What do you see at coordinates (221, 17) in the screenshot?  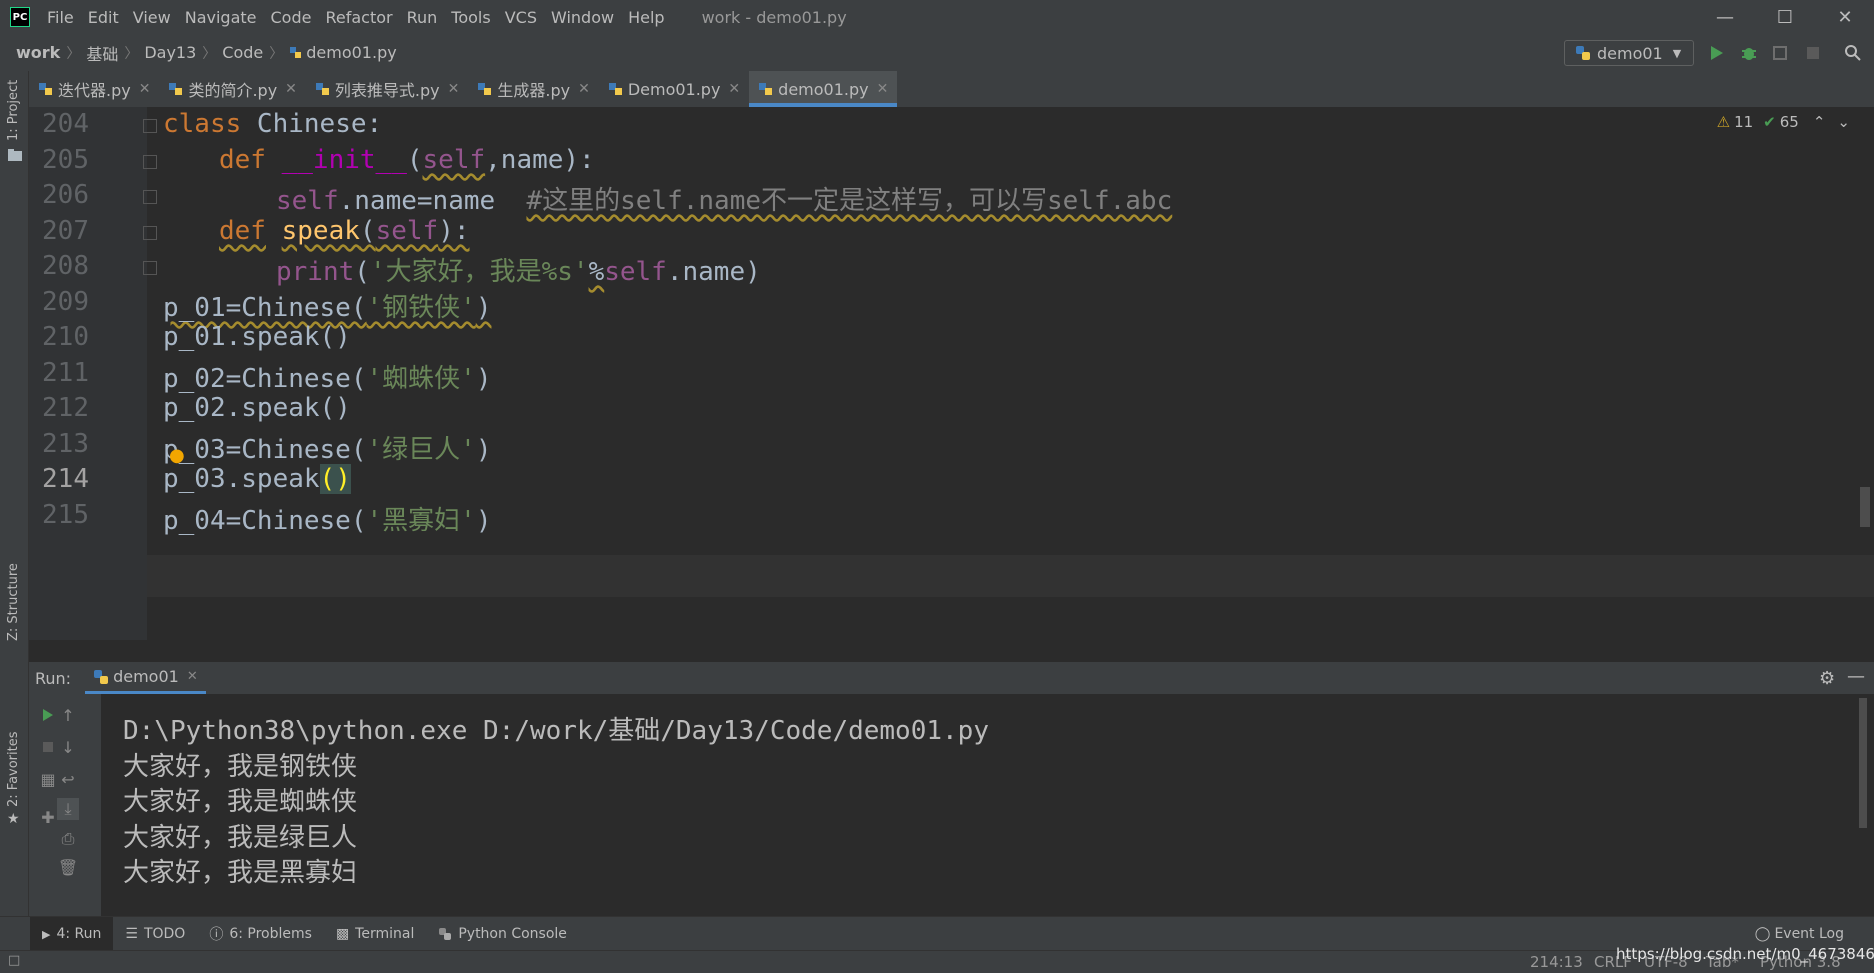 I see `menu-navigate: Navigate` at bounding box center [221, 17].